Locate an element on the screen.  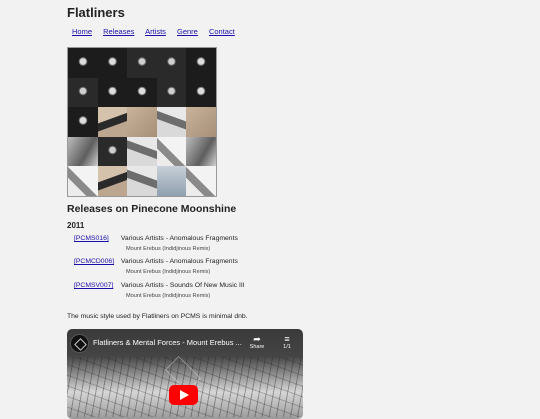
main-nav: Home Releases Artists Genre Contact is located at coordinates (158, 31).